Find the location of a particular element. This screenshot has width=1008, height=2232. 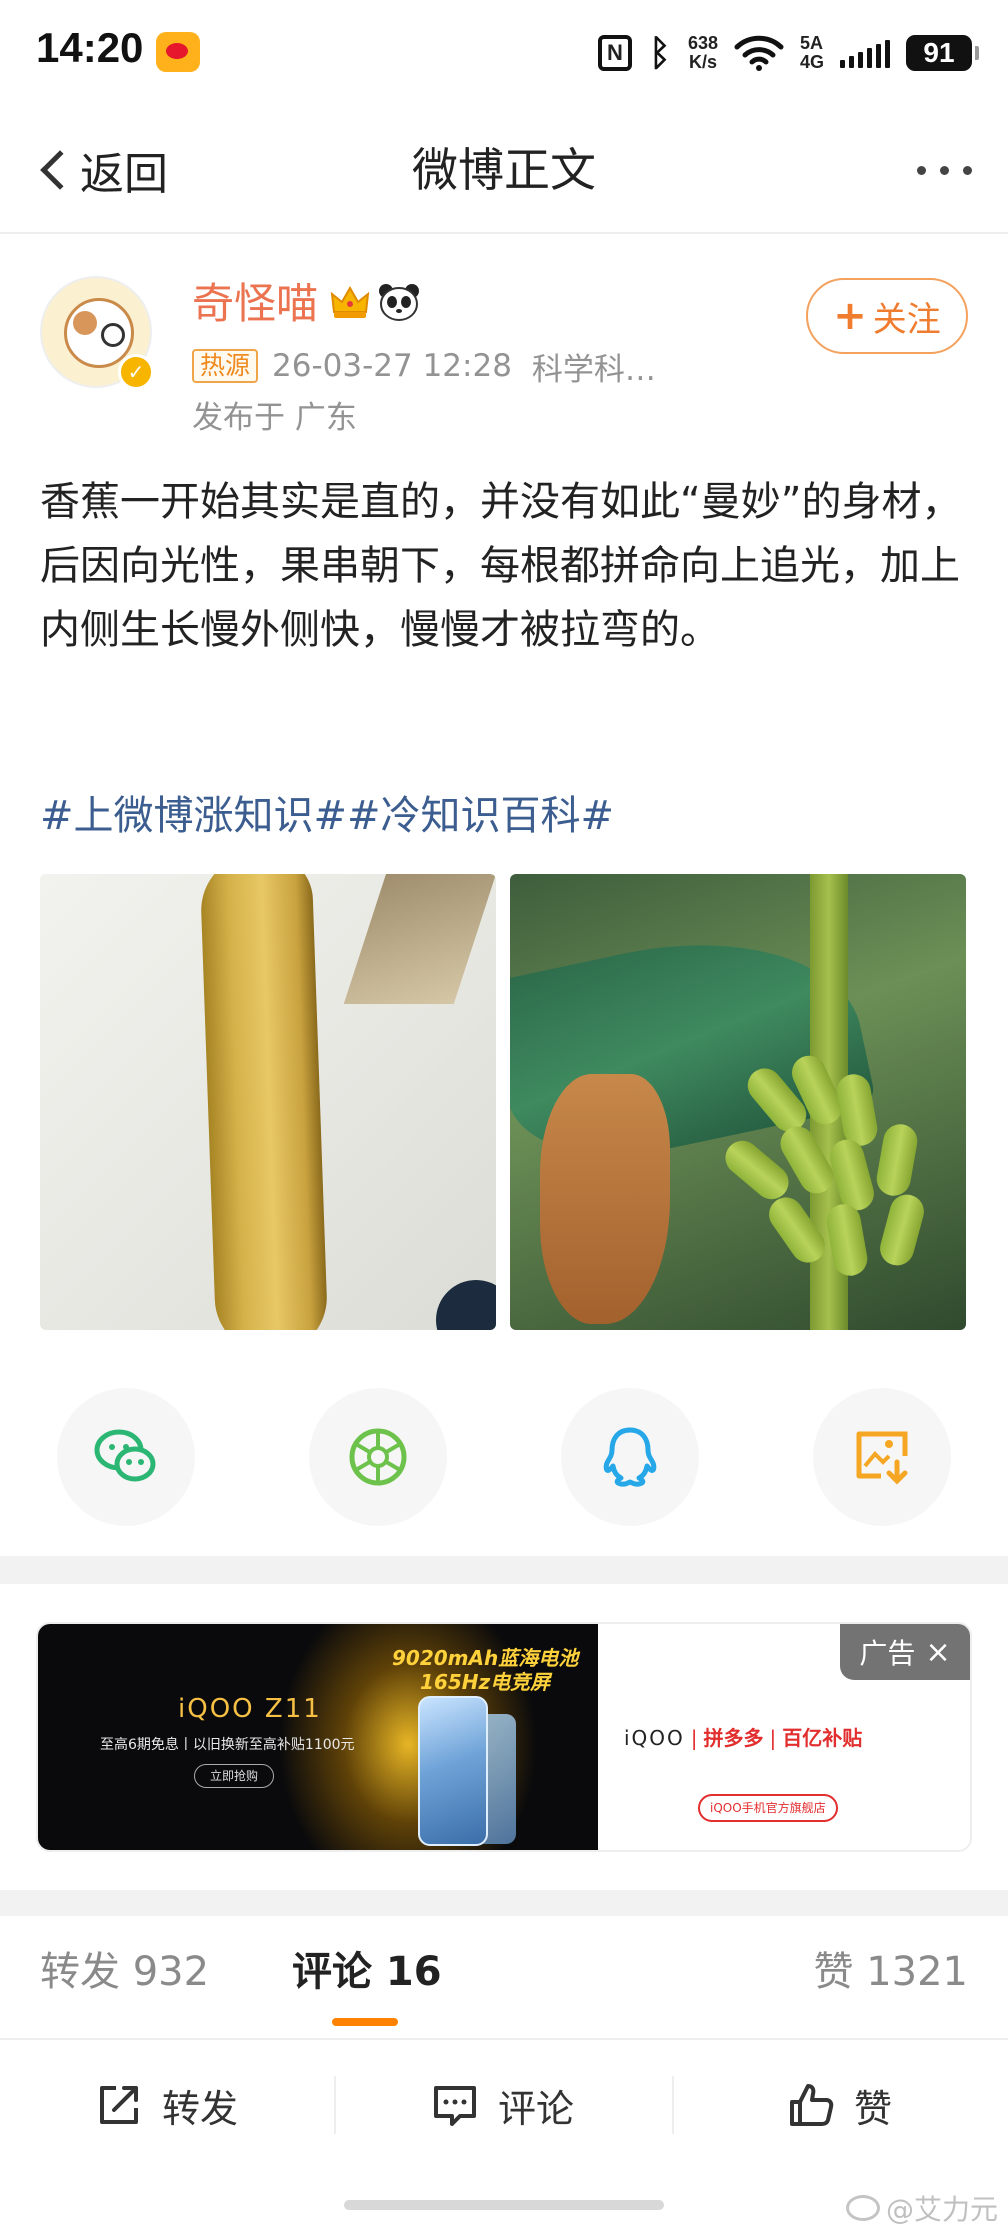

weibo-logo-icon is located at coordinates (862, 2208).